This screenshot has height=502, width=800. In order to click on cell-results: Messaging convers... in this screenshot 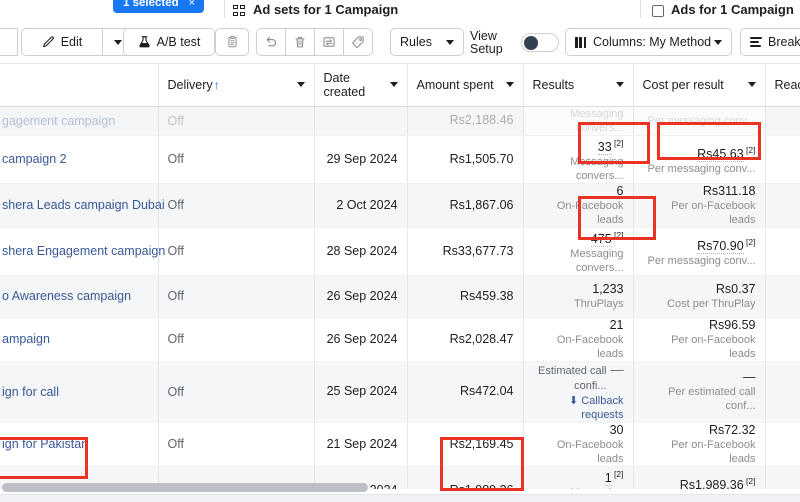, I will do `click(578, 121)`.